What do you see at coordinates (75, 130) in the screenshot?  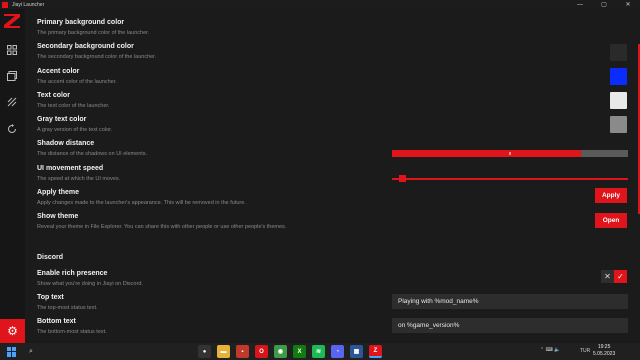 I see `setting-desc: A gray version of the text color.` at bounding box center [75, 130].